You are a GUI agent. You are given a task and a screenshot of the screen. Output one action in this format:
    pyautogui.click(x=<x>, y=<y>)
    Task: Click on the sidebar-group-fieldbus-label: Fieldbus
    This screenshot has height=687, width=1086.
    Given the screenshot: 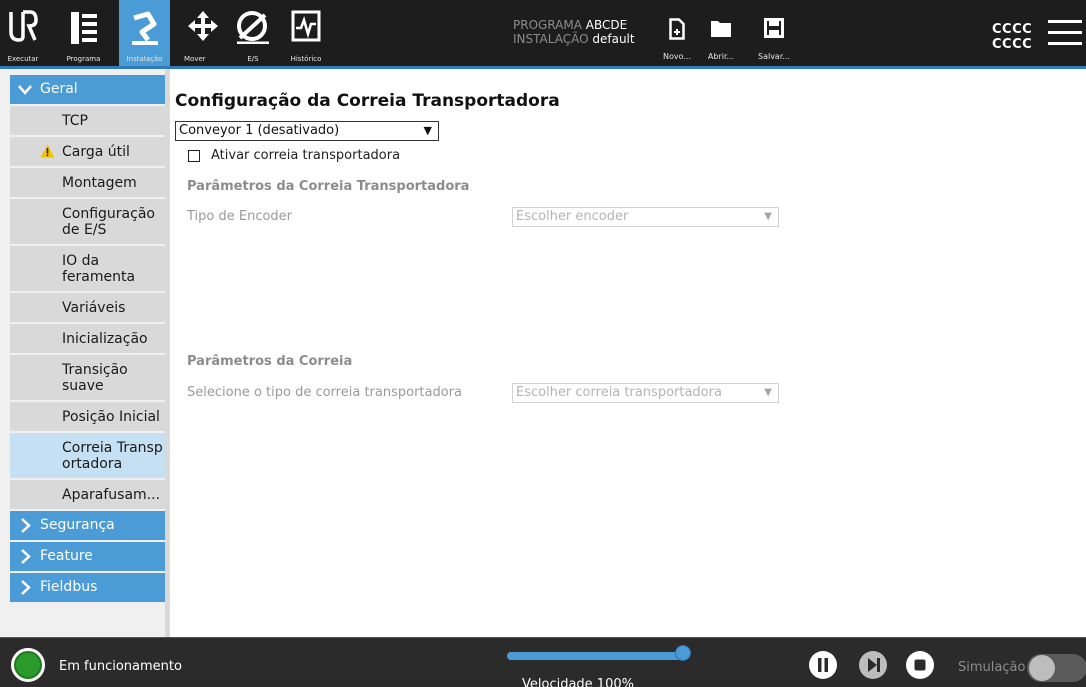 What is the action you would take?
    pyautogui.click(x=69, y=587)
    